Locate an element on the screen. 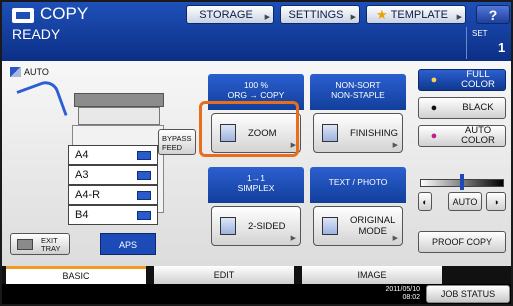 This screenshot has width=513, height=306. exit-tray-button: EXIT TRAY is located at coordinates (40, 244).